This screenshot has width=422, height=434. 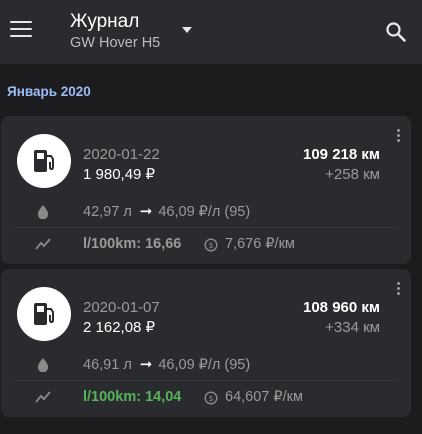 I want to click on distance-delta: +258 км, so click(x=352, y=174).